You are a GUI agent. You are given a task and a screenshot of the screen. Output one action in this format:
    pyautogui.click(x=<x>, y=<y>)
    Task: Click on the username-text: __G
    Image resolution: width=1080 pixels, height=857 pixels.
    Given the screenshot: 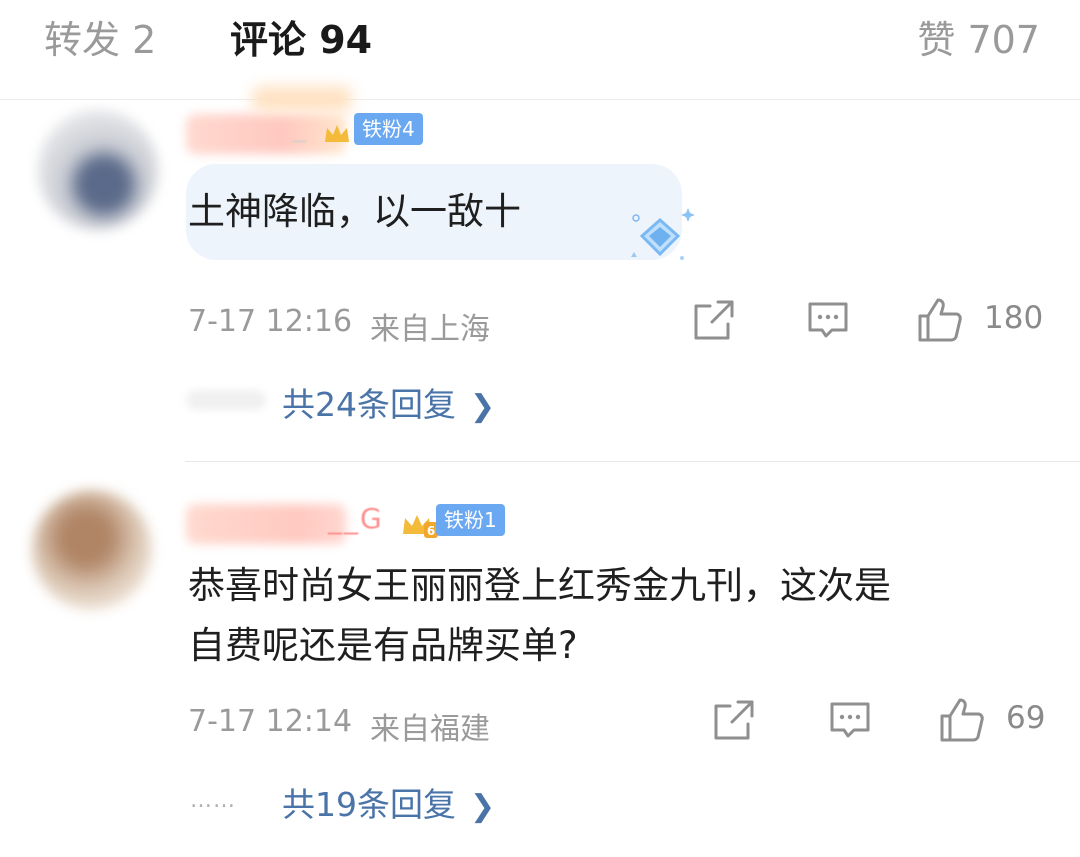 What is the action you would take?
    pyautogui.click(x=356, y=518)
    